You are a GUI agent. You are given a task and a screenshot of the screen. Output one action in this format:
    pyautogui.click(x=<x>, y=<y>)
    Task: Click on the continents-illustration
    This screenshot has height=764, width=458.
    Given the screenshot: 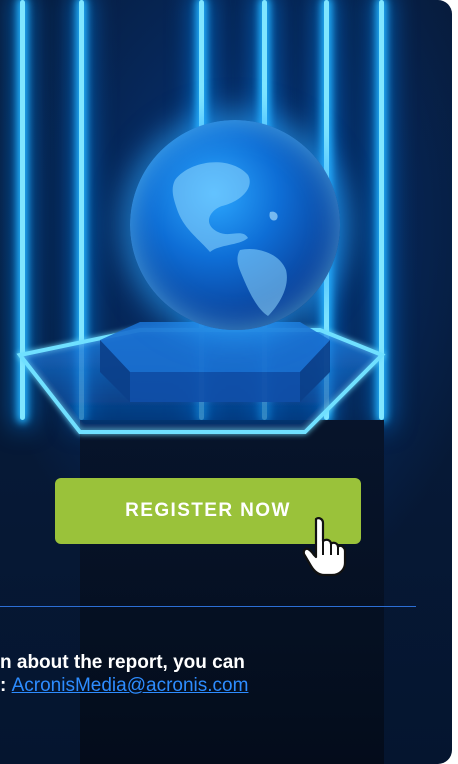 What is the action you would take?
    pyautogui.click(x=229, y=239)
    